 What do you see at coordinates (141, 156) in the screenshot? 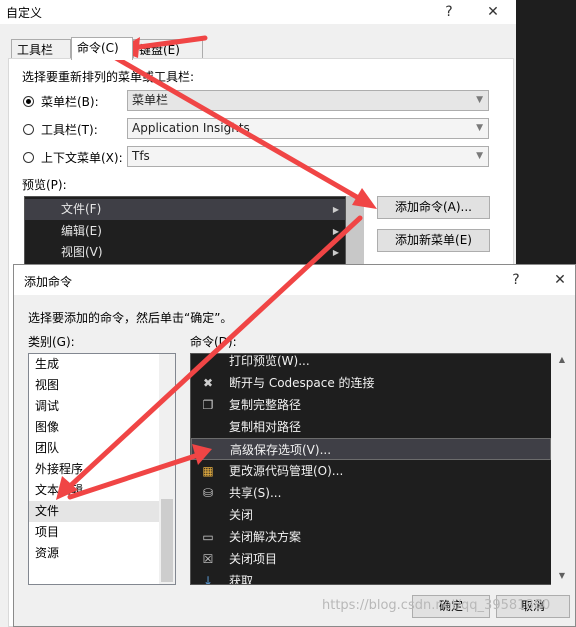
I see `combo-value: Tfs` at bounding box center [141, 156].